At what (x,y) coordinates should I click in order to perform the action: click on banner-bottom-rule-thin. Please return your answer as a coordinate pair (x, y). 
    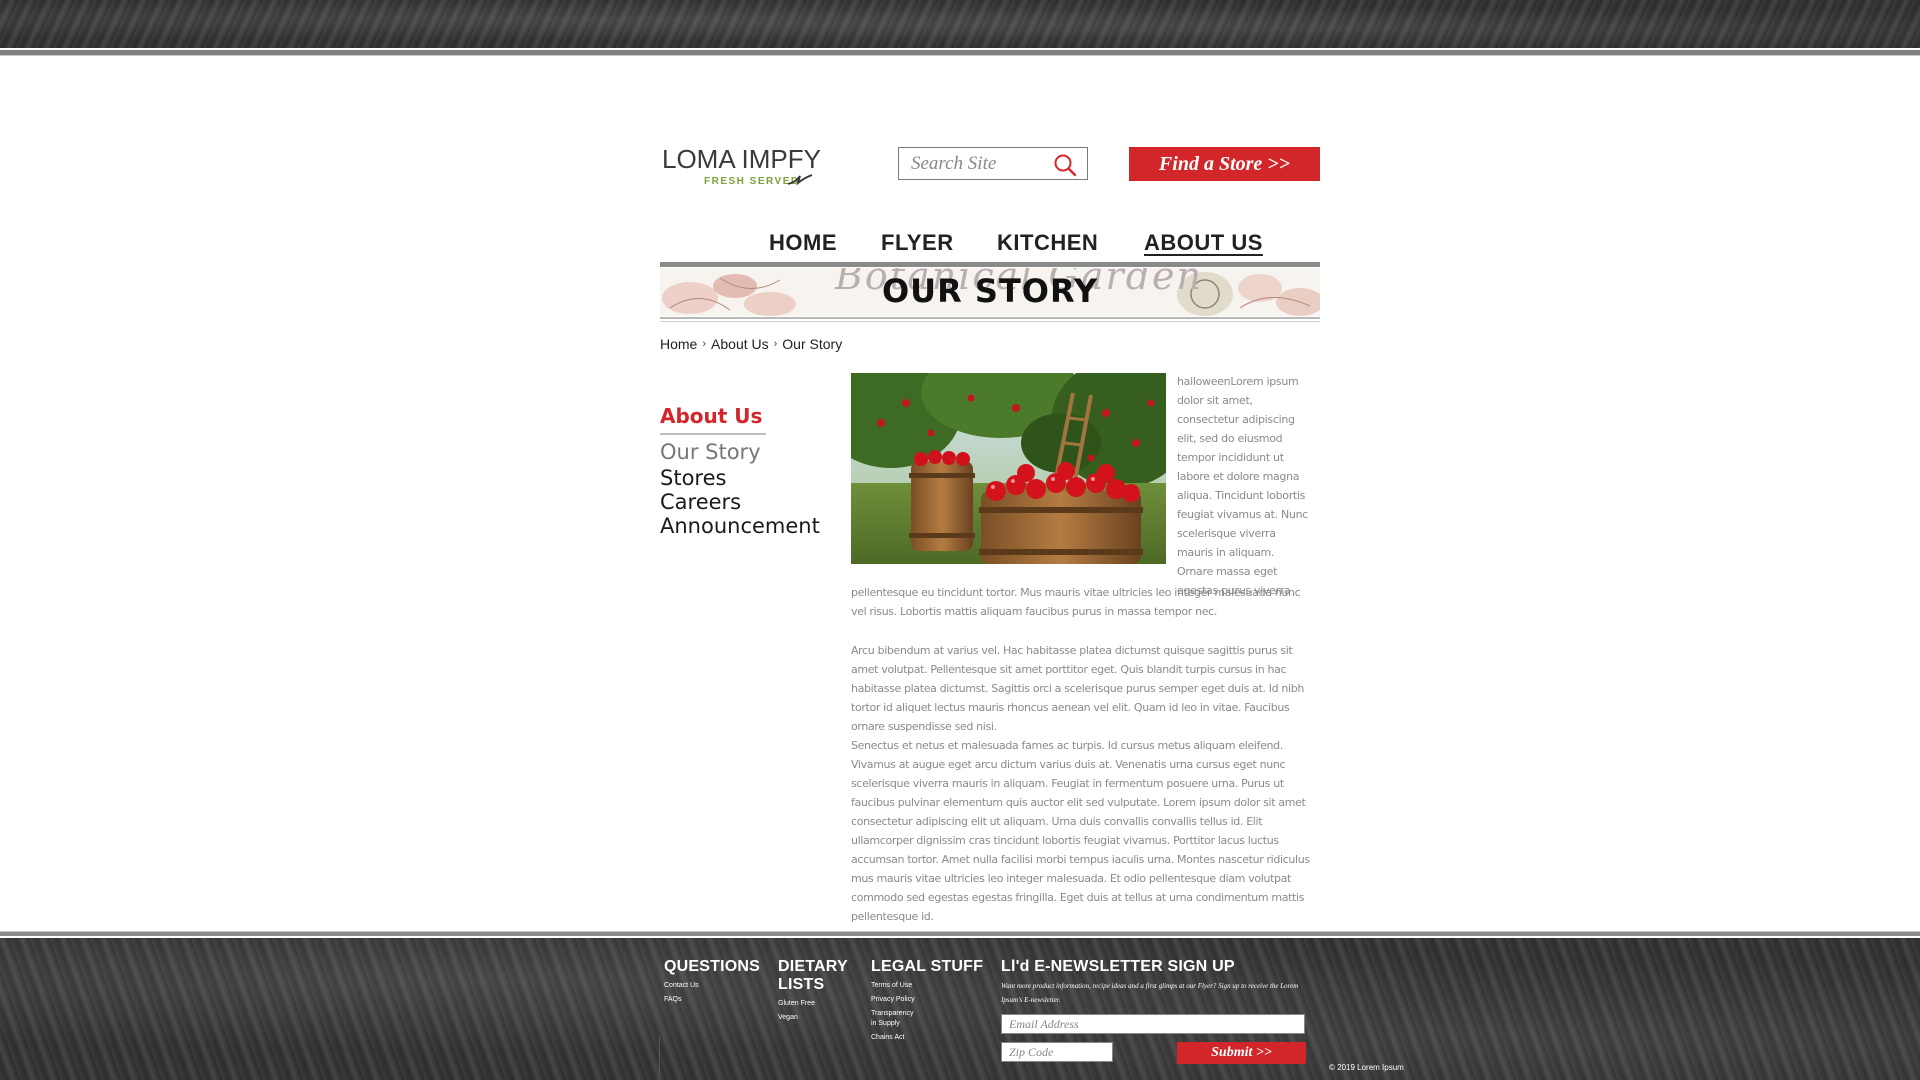
    Looking at the image, I should click on (990, 321).